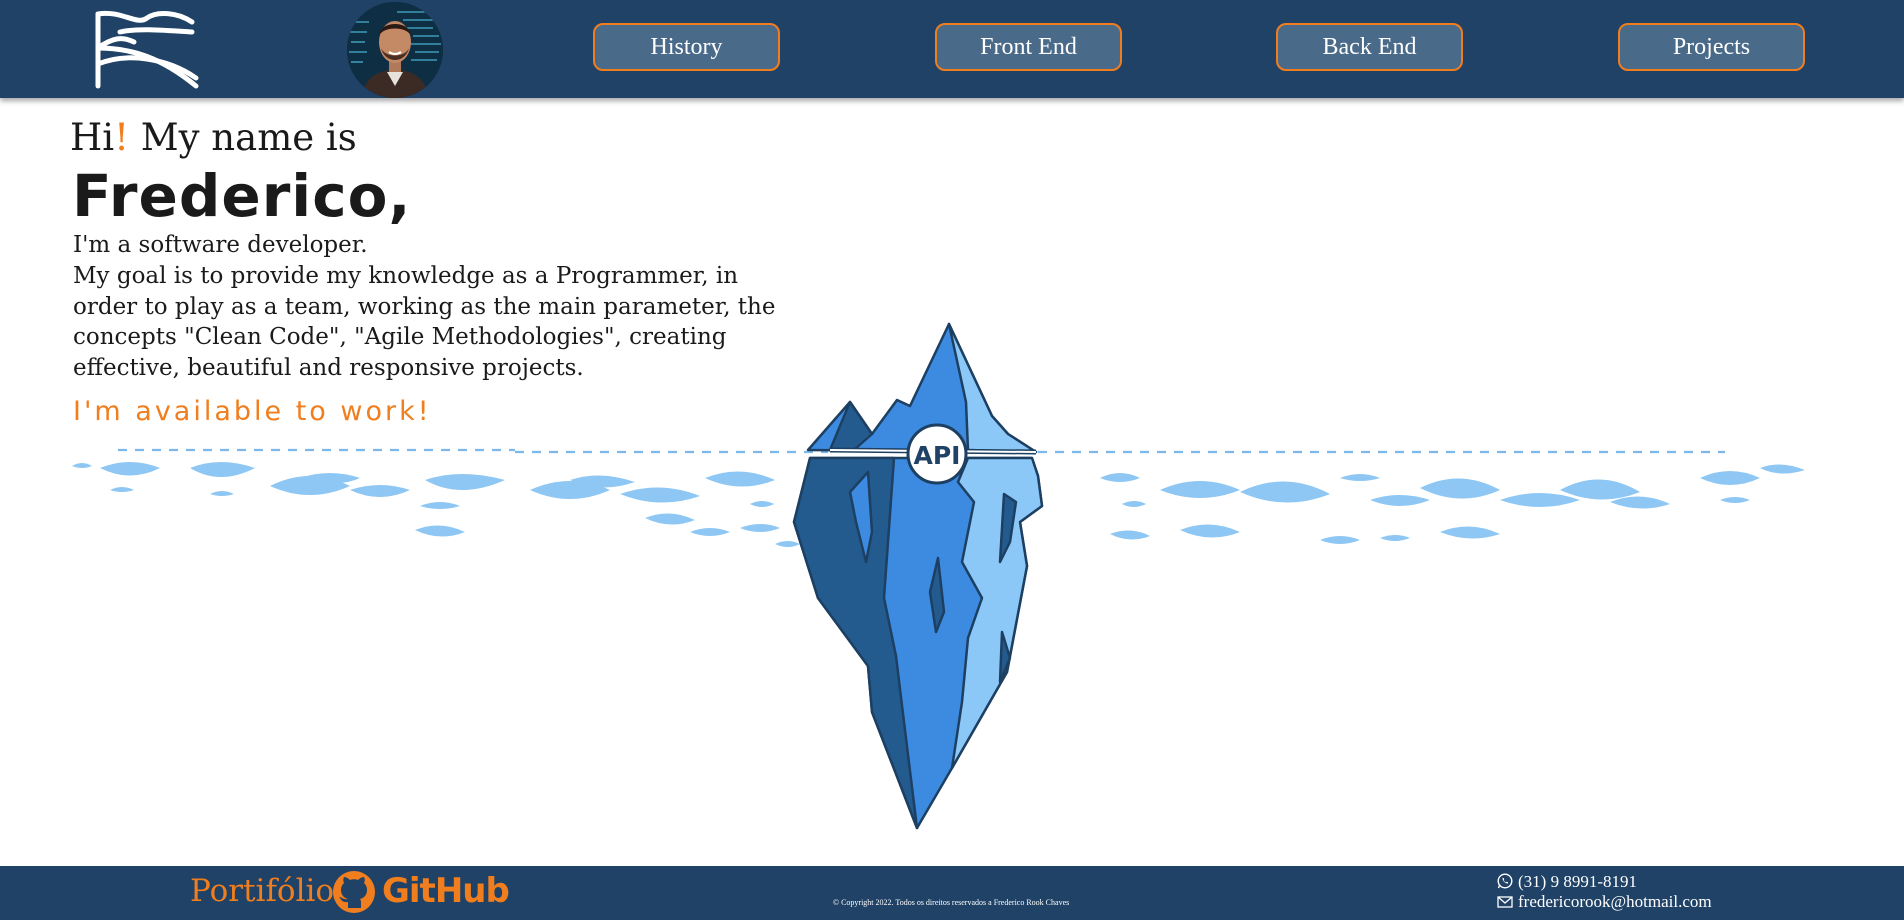 The width and height of the screenshot is (1904, 920). I want to click on header: History Front End Back End Projects, so click(952, 49).